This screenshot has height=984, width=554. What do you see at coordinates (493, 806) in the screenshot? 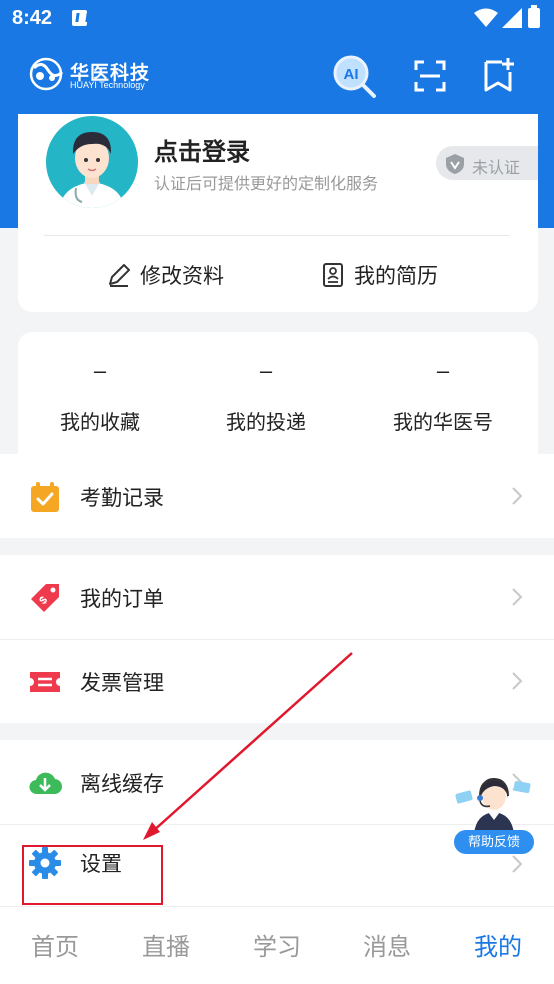
I see `customer-service-icon` at bounding box center [493, 806].